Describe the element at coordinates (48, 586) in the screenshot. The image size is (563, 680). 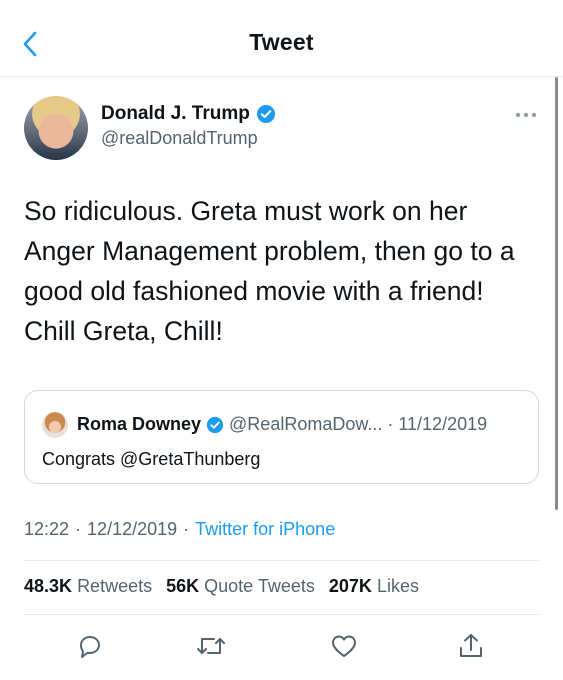
I see `retweets-count: 48.3K` at that location.